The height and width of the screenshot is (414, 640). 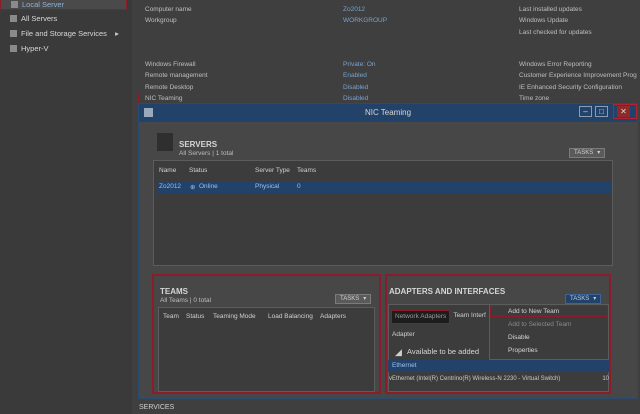 What do you see at coordinates (601, 111) in the screenshot?
I see `maximize-button: □` at bounding box center [601, 111].